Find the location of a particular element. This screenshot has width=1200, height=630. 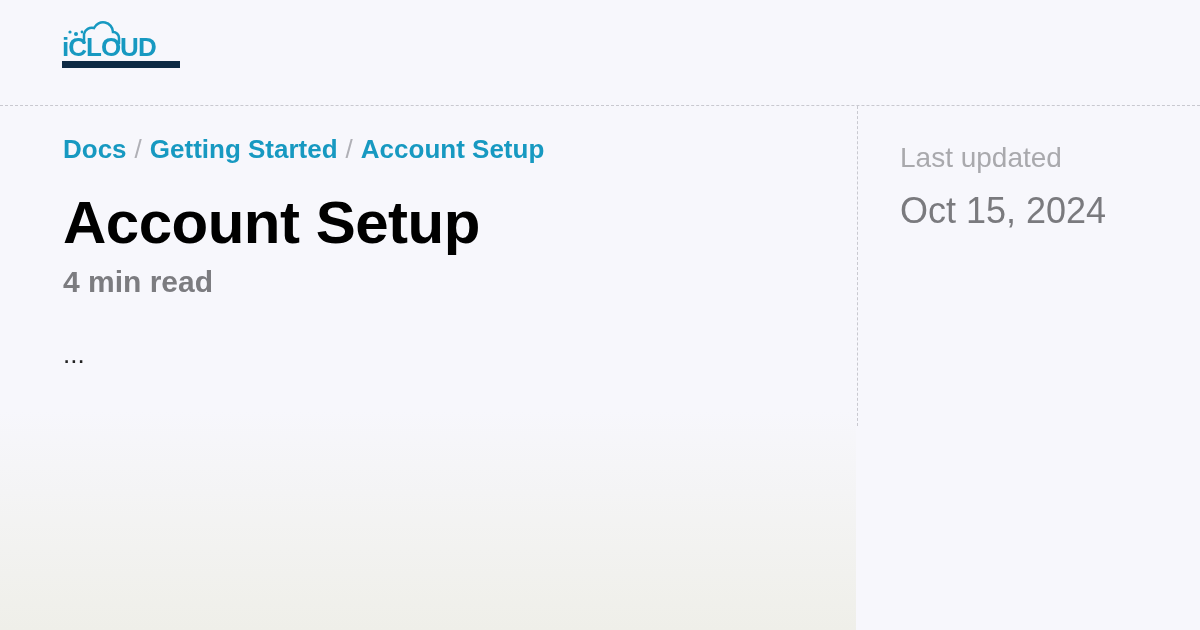

last-updated-label: Last updated is located at coordinates (981, 158).